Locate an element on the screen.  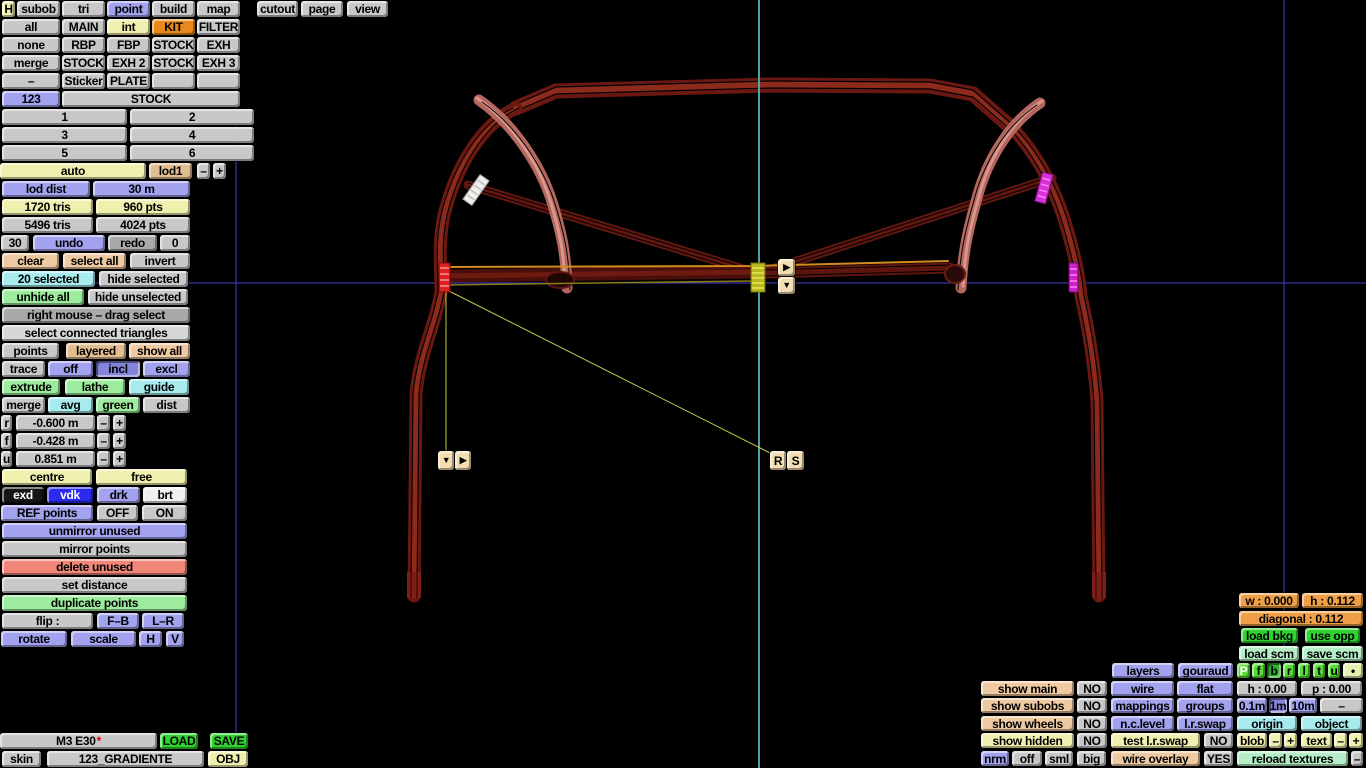
btn-kit: KIT is located at coordinates (173, 27).